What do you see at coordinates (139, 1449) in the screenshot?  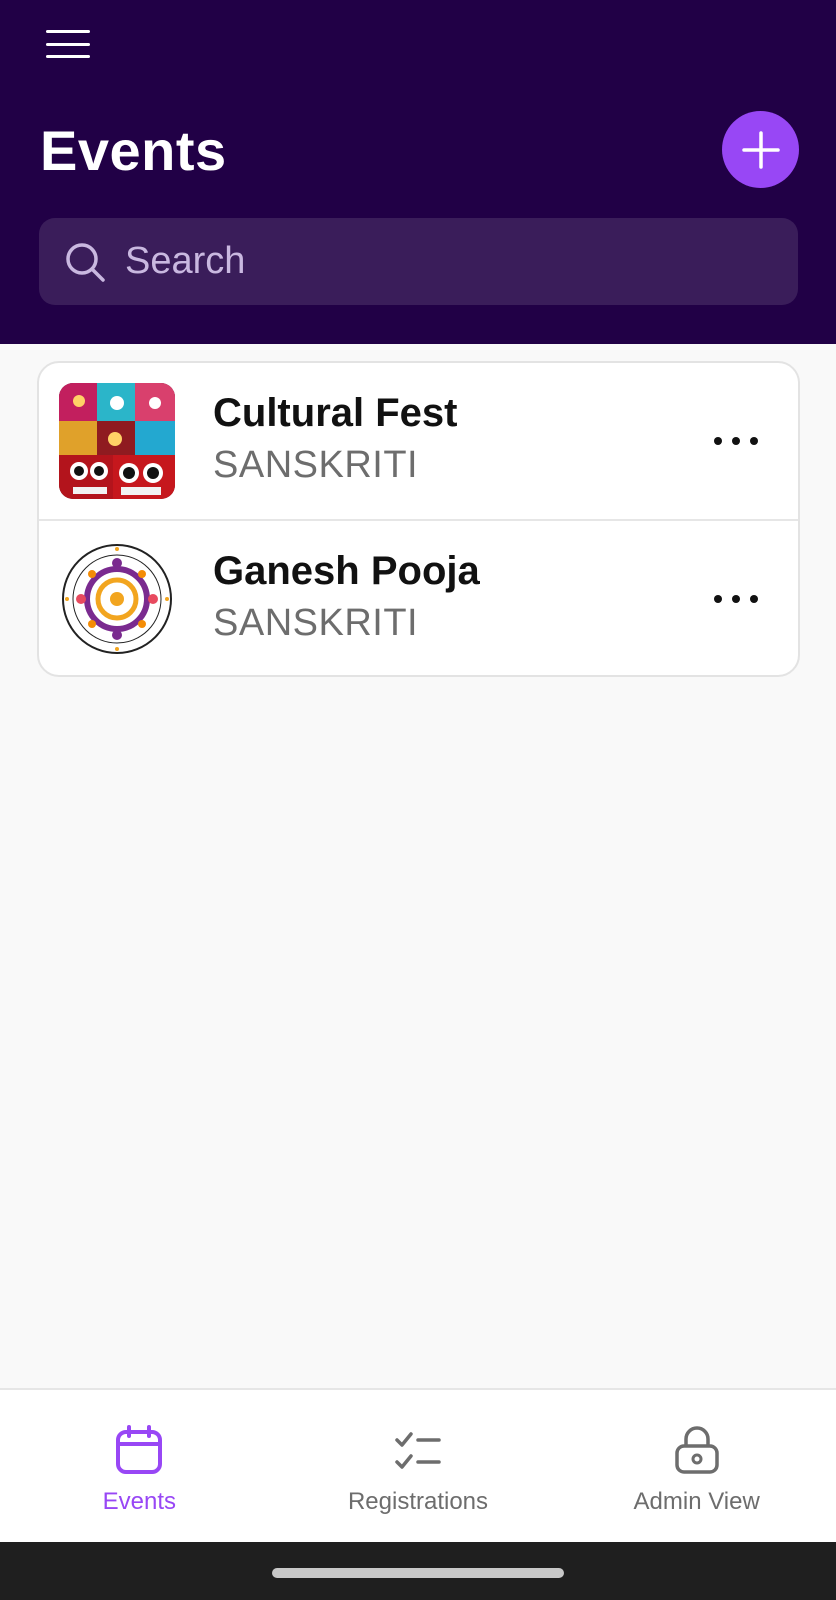 I see `calendar-icon` at bounding box center [139, 1449].